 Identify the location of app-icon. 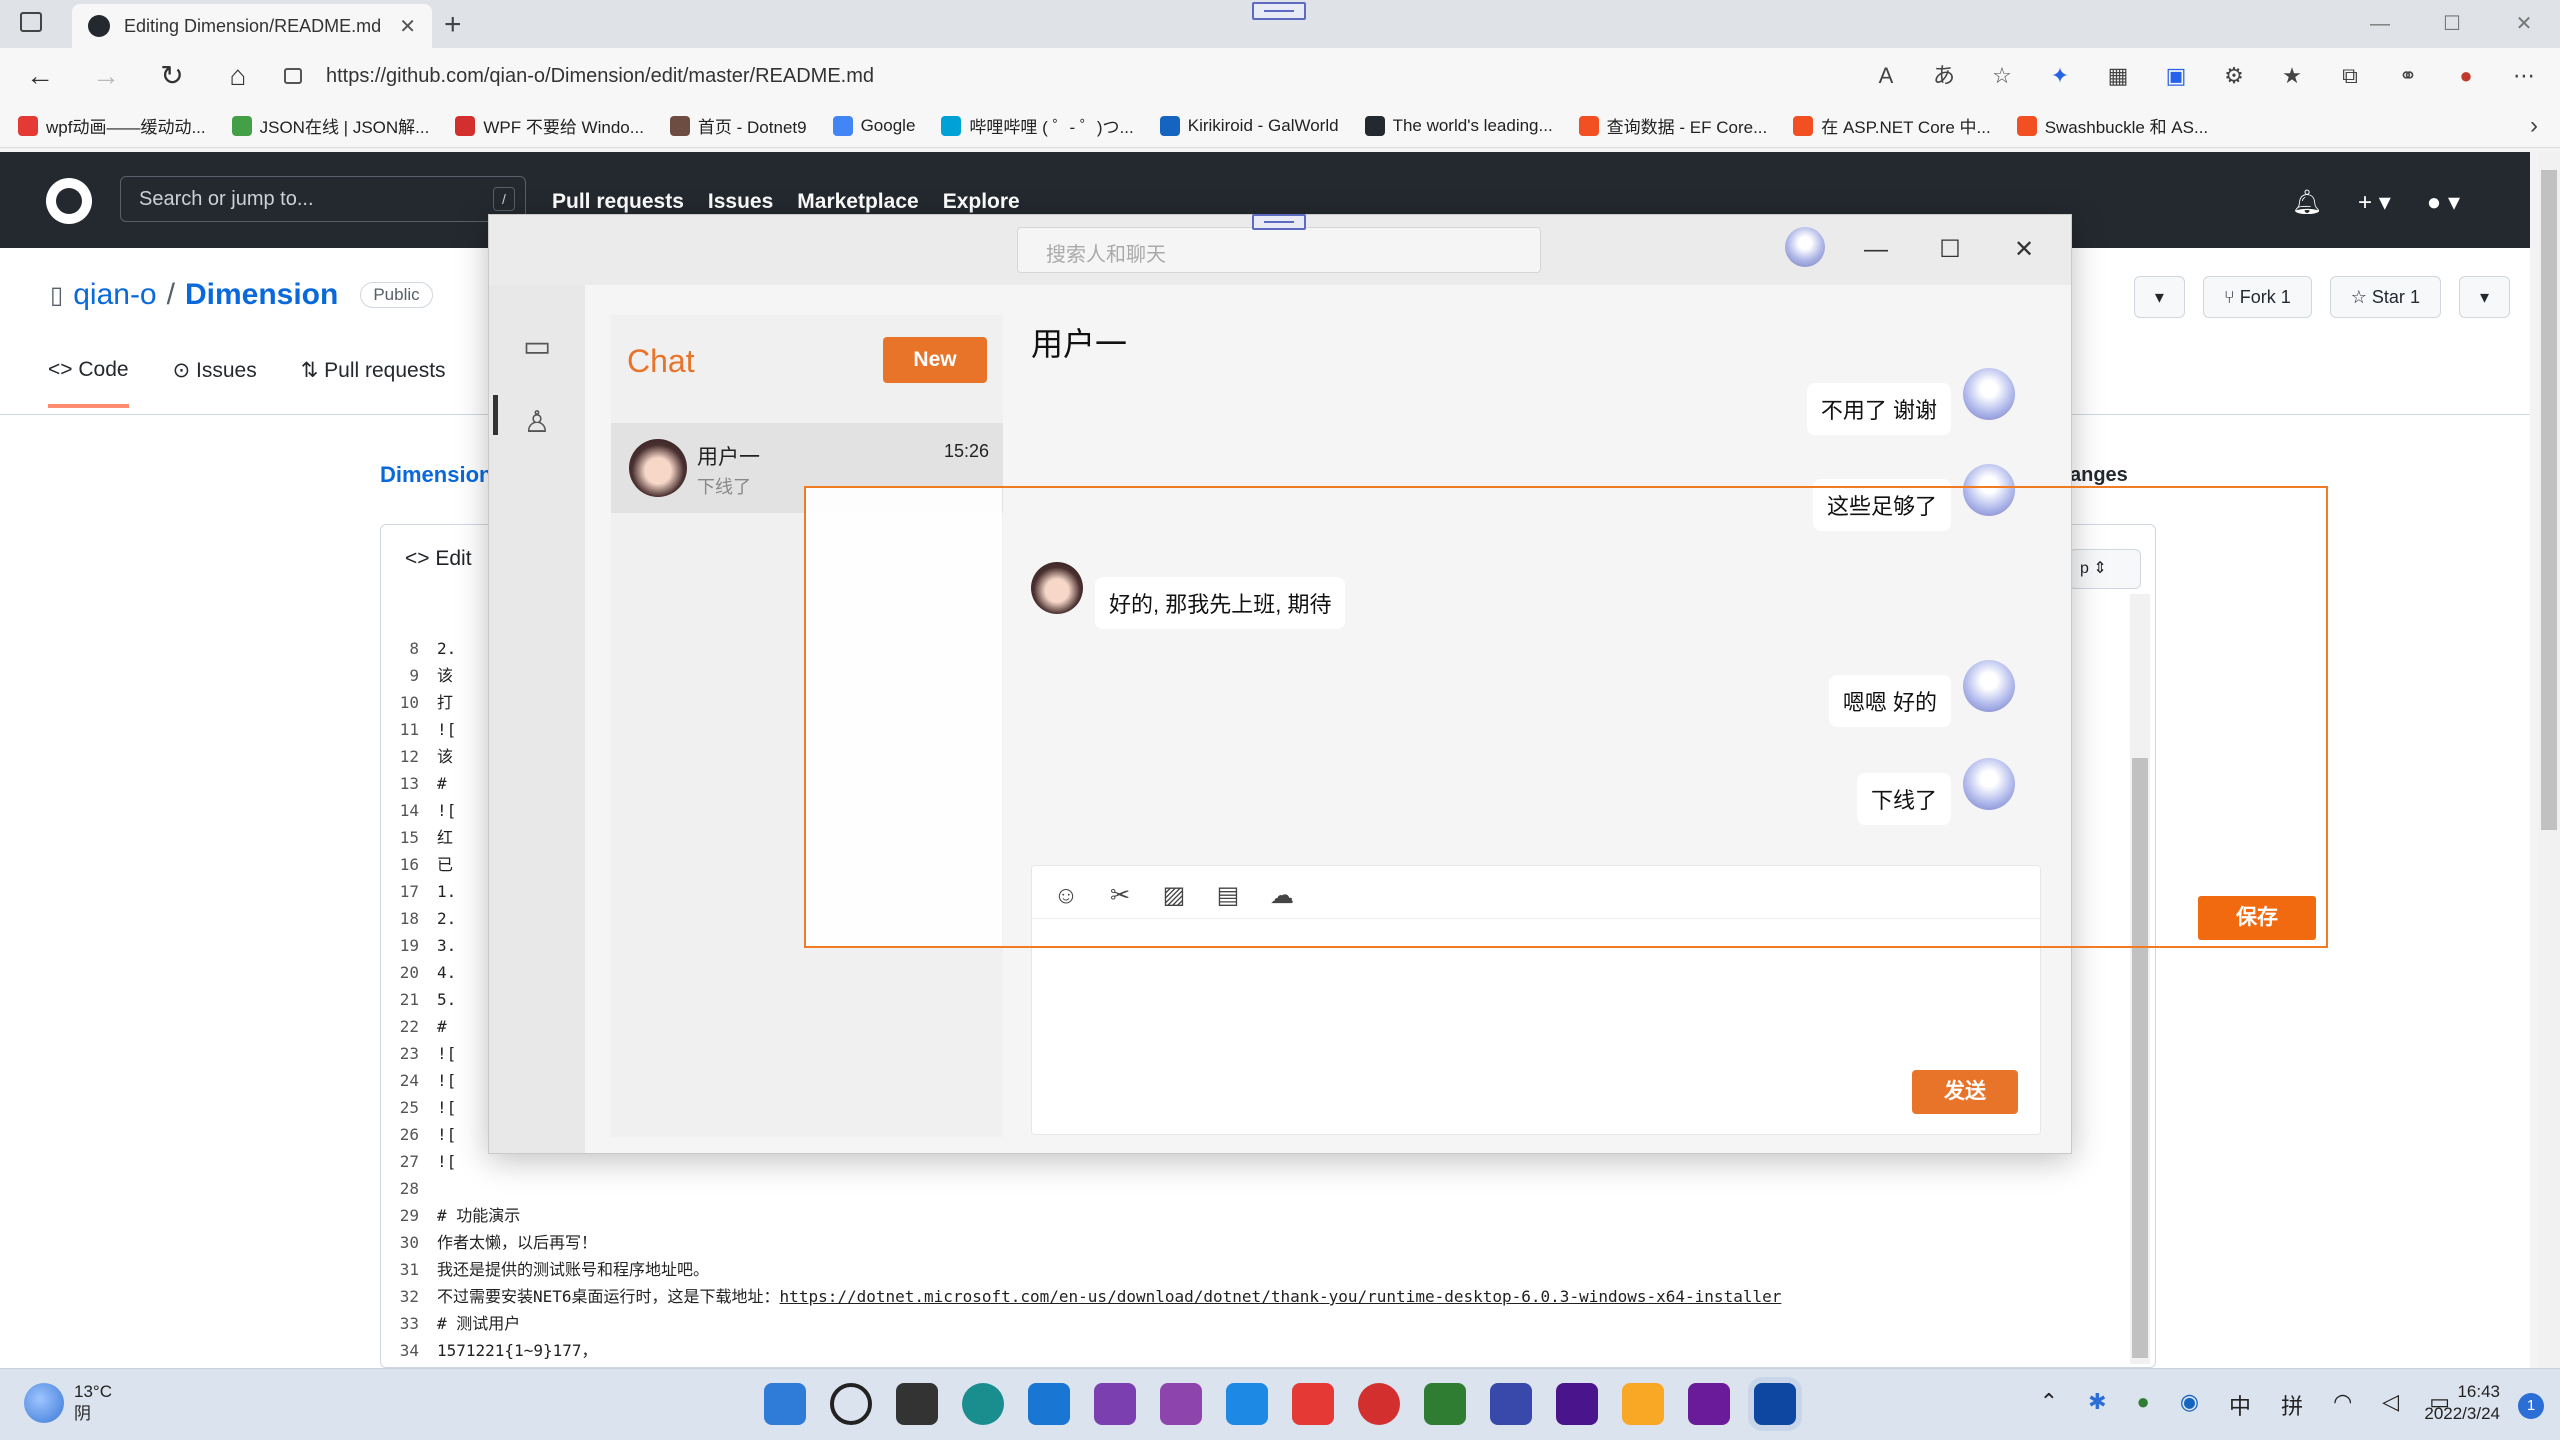
(1511, 1404).